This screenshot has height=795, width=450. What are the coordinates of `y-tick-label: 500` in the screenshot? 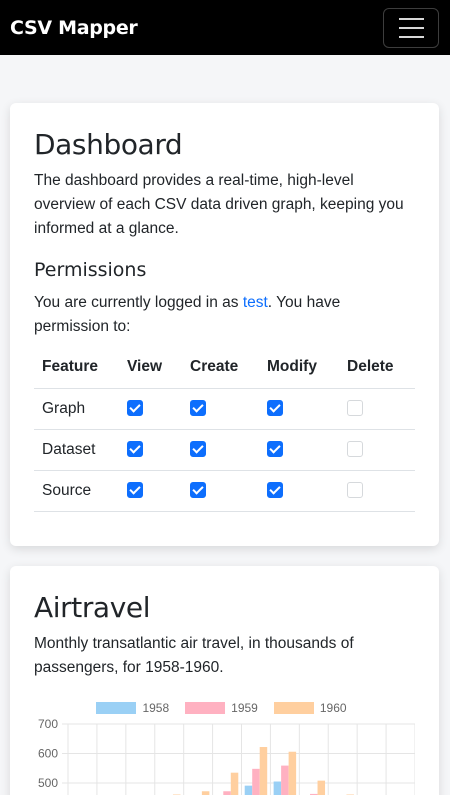 It's located at (48, 783).